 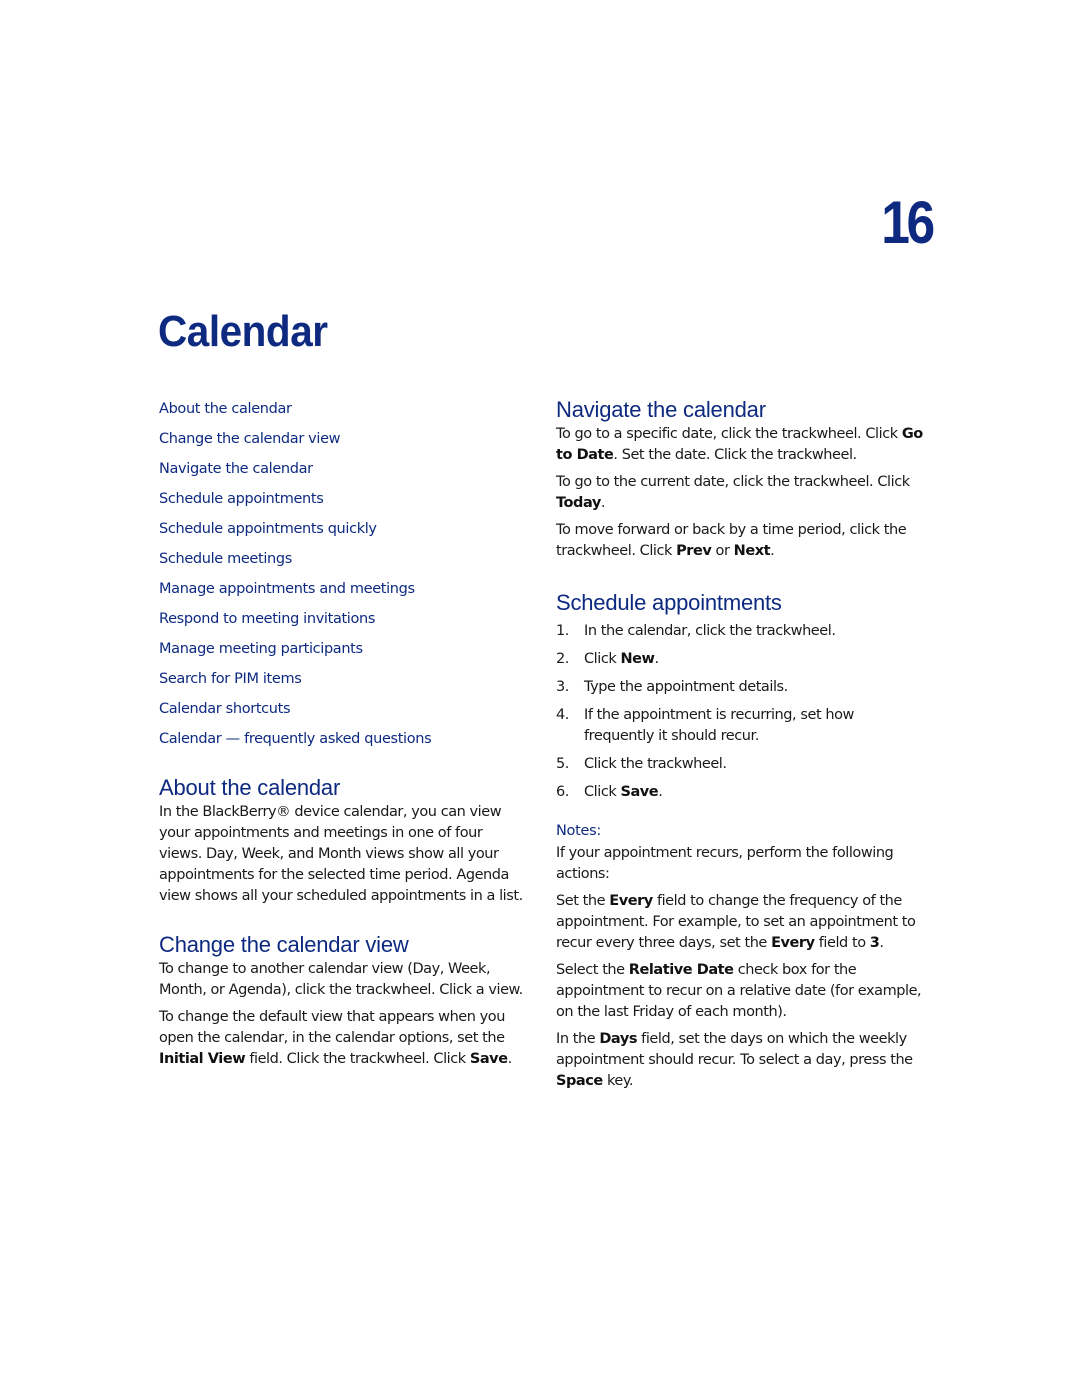 What do you see at coordinates (341, 411) in the screenshot?
I see `toc-item: About the calendar` at bounding box center [341, 411].